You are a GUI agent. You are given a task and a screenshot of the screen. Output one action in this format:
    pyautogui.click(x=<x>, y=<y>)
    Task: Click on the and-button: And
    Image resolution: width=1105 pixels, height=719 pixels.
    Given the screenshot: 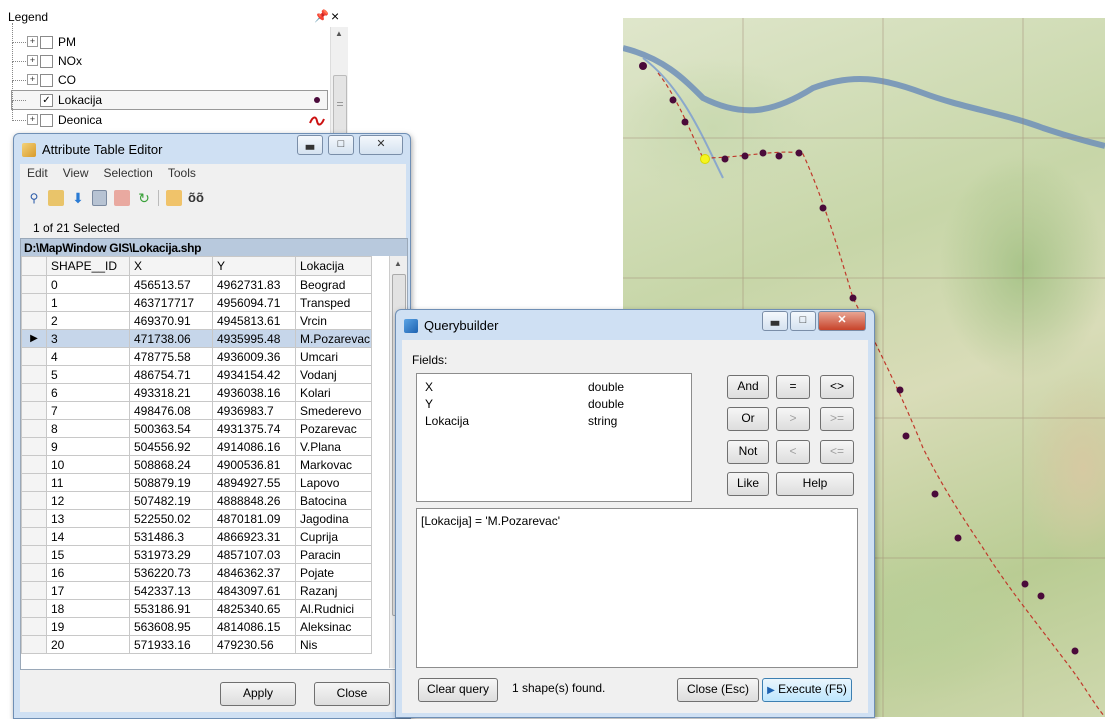 What is the action you would take?
    pyautogui.click(x=748, y=387)
    